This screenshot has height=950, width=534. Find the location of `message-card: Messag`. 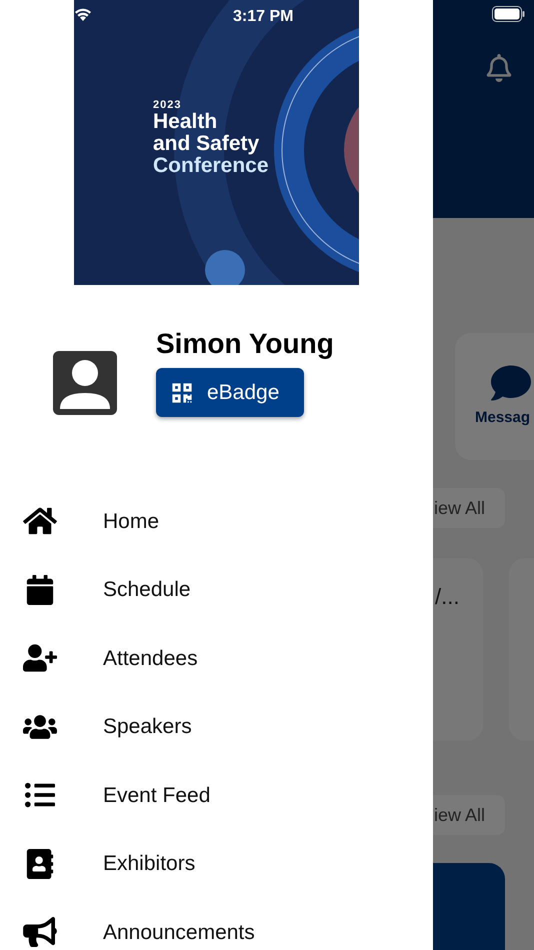

message-card: Messag is located at coordinates (494, 396).